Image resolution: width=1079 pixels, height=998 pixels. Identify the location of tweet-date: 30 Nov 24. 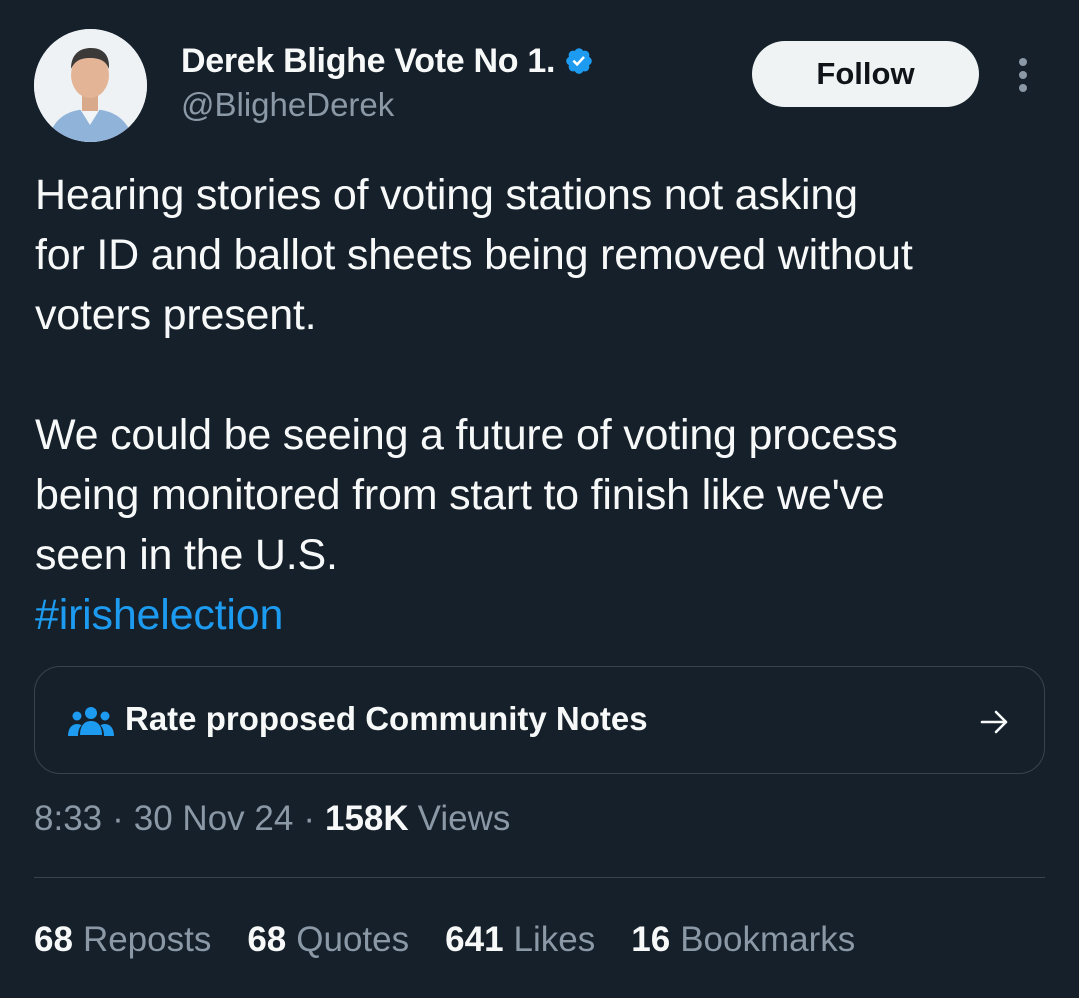
(214, 819).